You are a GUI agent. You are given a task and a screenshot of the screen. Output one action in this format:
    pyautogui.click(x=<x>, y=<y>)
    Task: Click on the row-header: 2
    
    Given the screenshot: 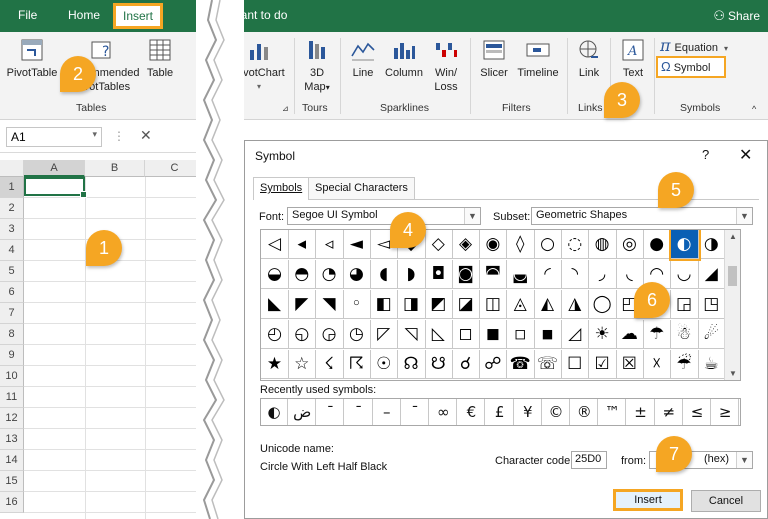 What is the action you would take?
    pyautogui.click(x=12, y=208)
    